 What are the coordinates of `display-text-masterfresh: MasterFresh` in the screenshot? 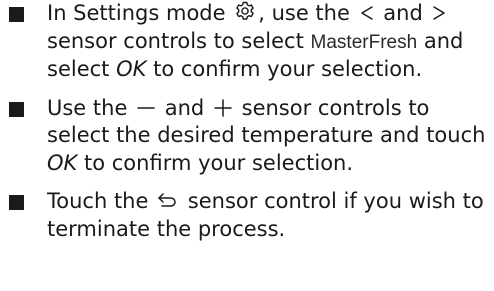 It's located at (364, 42).